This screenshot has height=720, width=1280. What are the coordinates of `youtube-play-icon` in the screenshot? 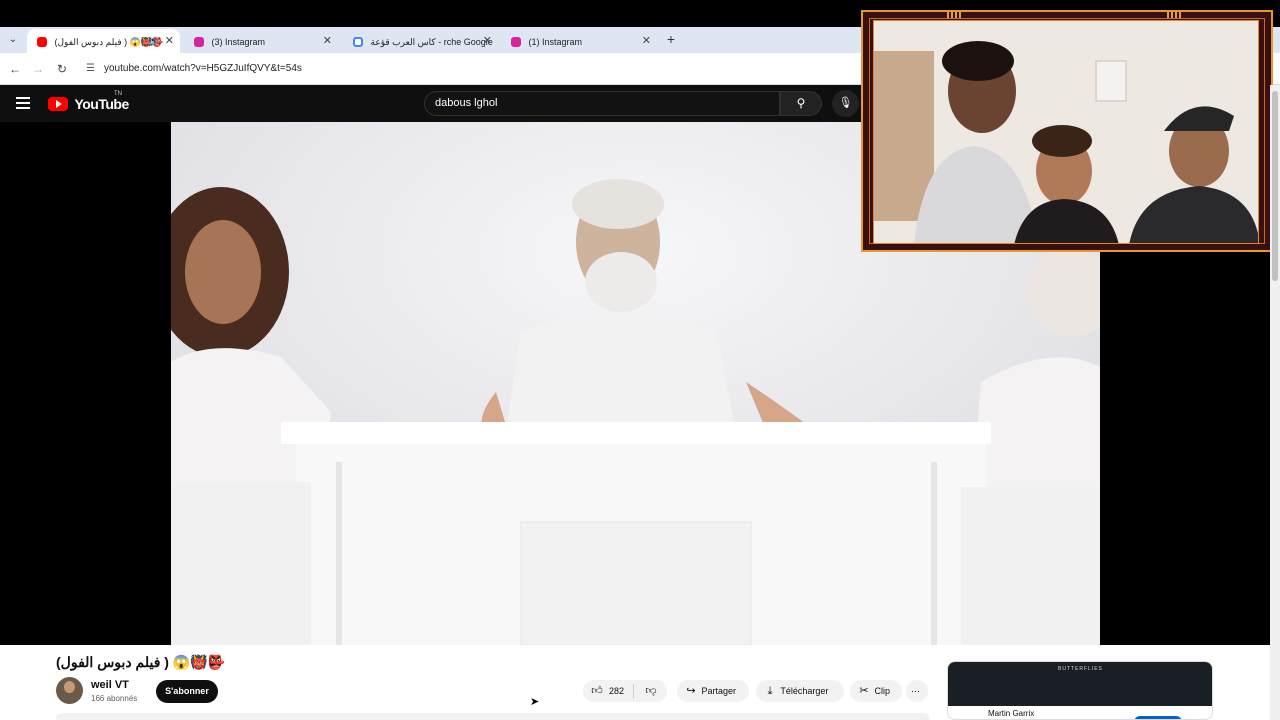 It's located at (58, 103).